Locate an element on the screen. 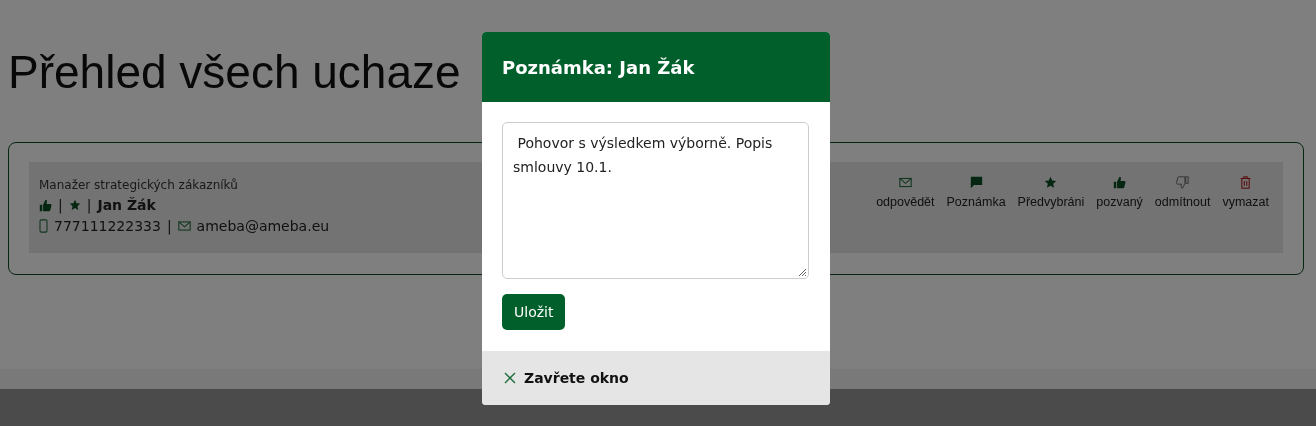  invite-button: pozvaný is located at coordinates (1119, 192).